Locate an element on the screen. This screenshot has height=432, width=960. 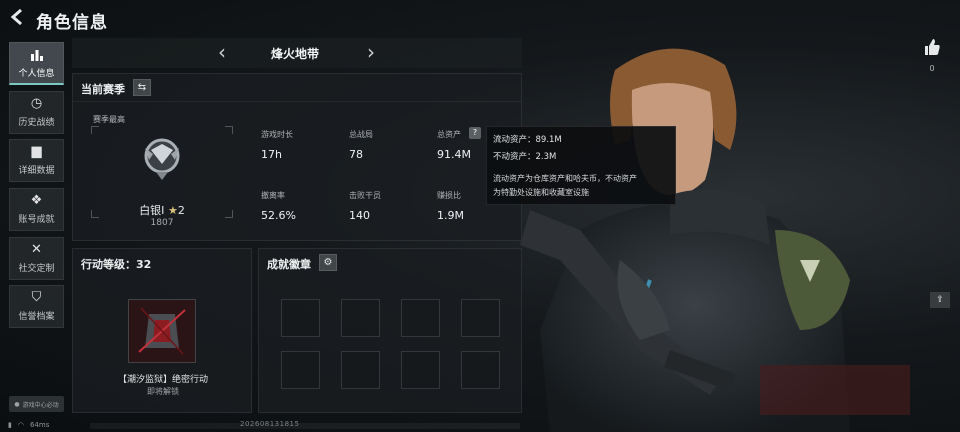
rank-box: 白银I ★2 1807 is located at coordinates (162, 177).